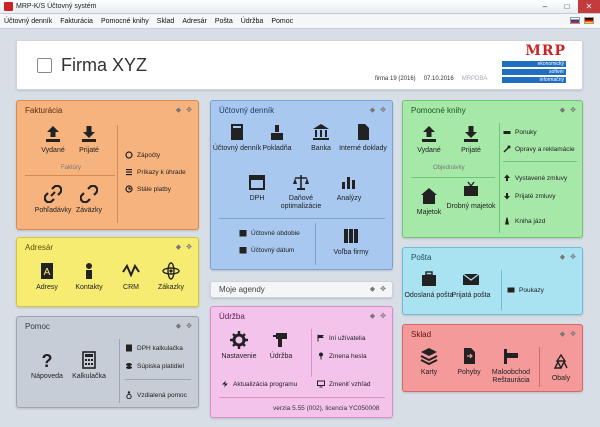 The height and width of the screenshot is (427, 600). What do you see at coordinates (363, 138) in the screenshot?
I see `tile-interne-doklady: Interné doklady` at bounding box center [363, 138].